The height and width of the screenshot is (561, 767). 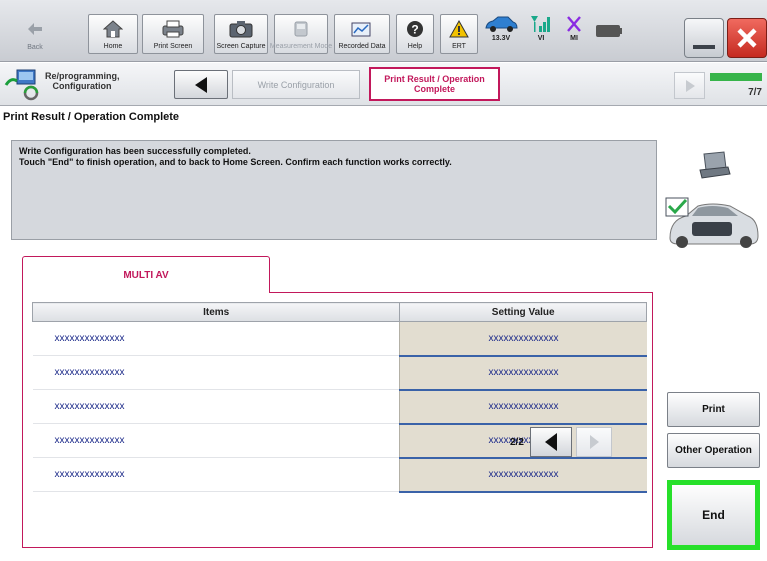 I want to click on mi-label: MI, so click(x=574, y=38).